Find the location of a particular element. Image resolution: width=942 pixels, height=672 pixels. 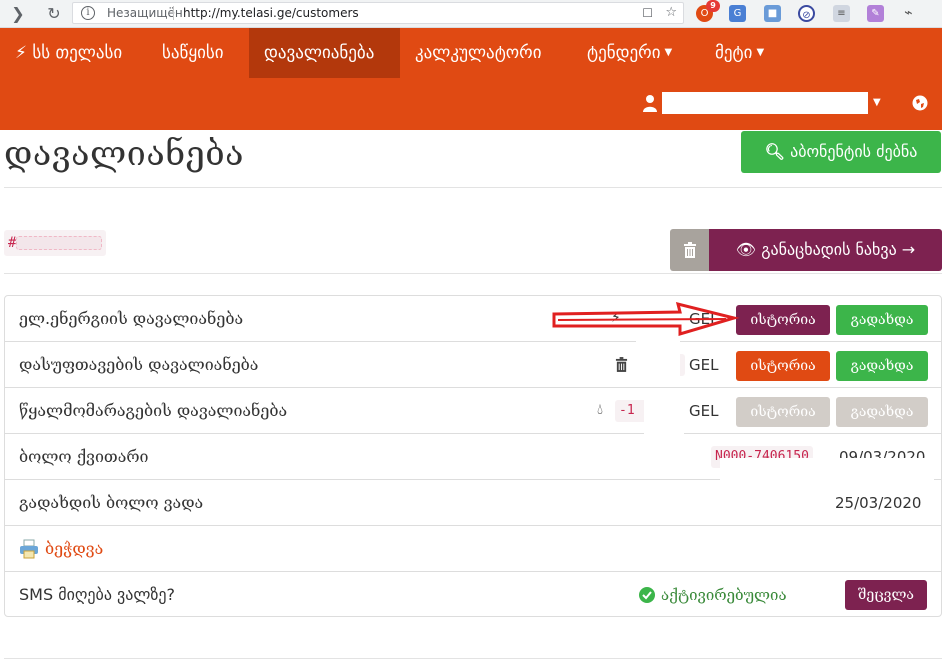

nav-item-calculator: კალკულატორი is located at coordinates (478, 53).